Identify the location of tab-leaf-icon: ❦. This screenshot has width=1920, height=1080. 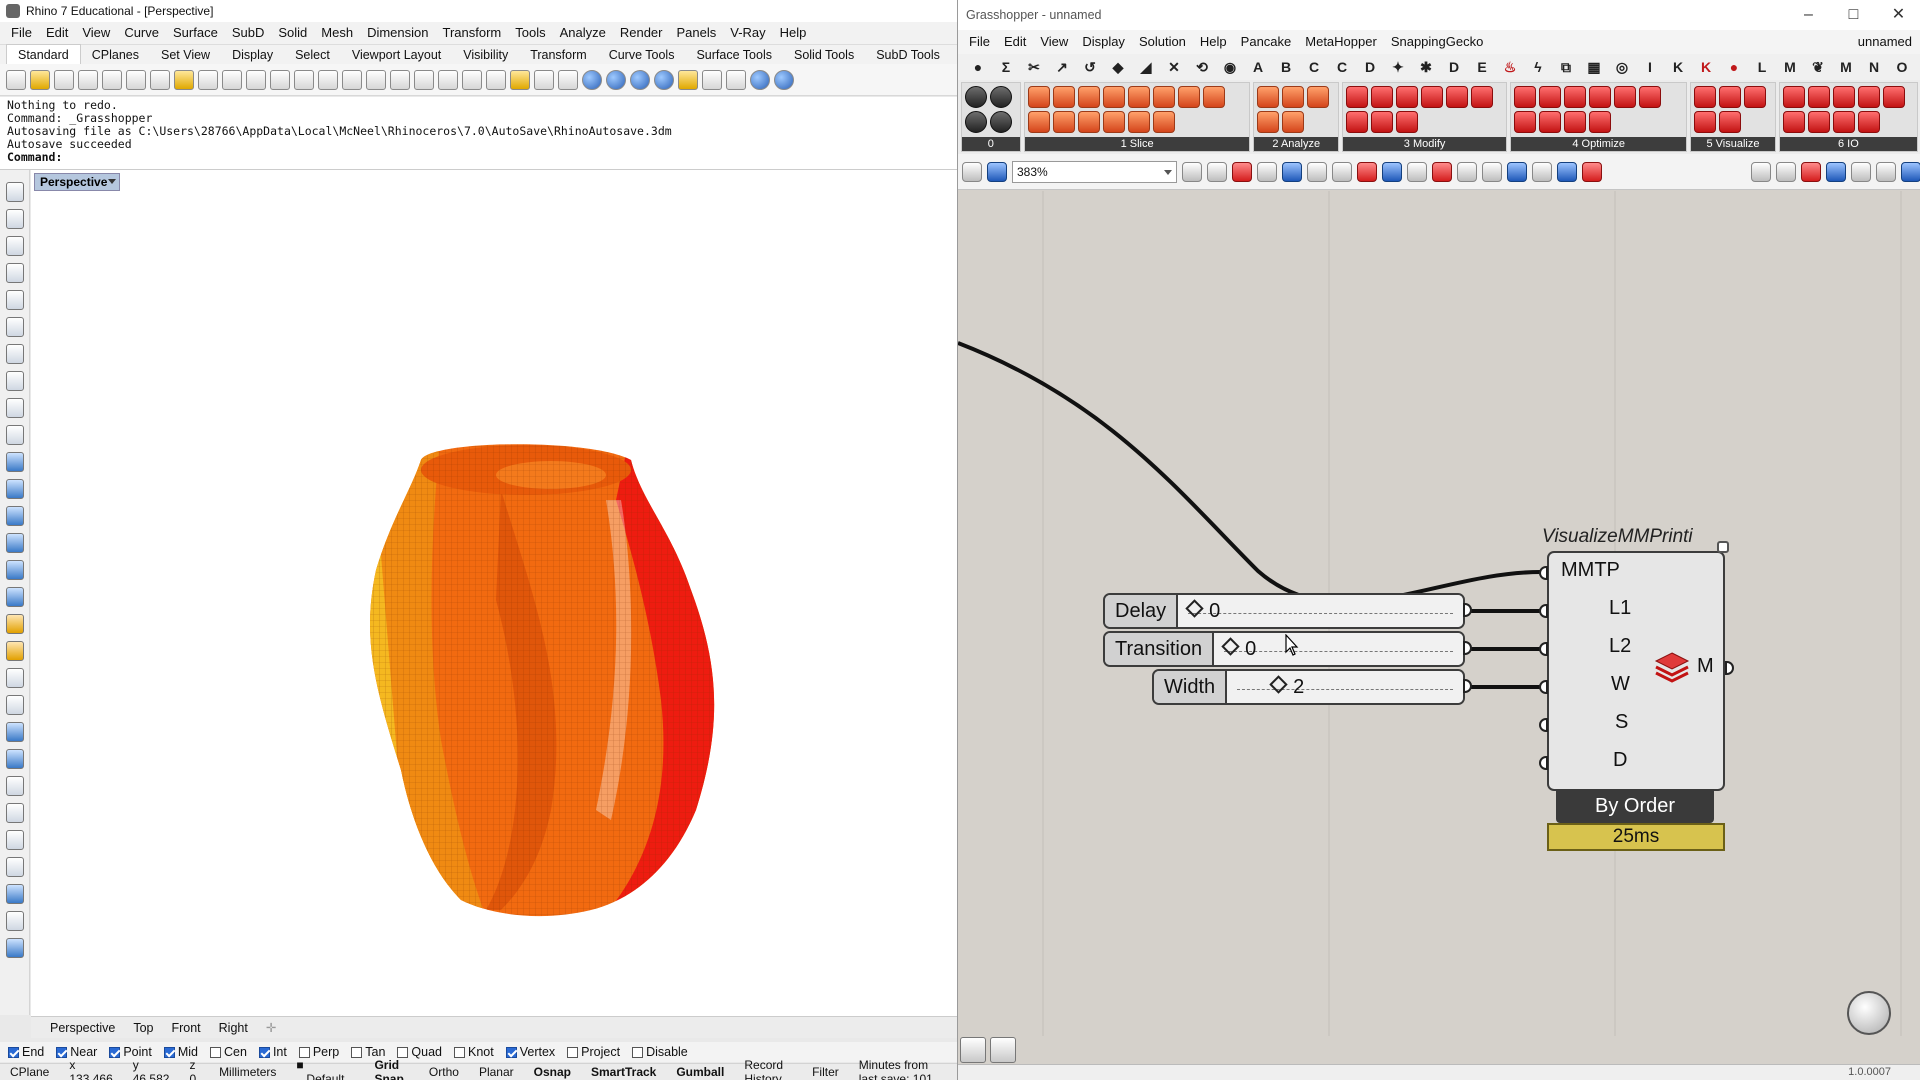
(1818, 67).